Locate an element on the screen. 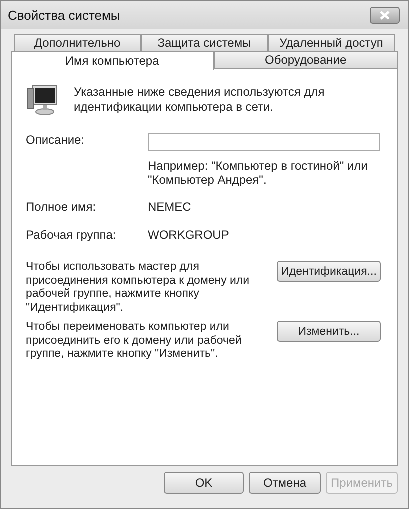  dialog-button: OK is located at coordinates (204, 483).